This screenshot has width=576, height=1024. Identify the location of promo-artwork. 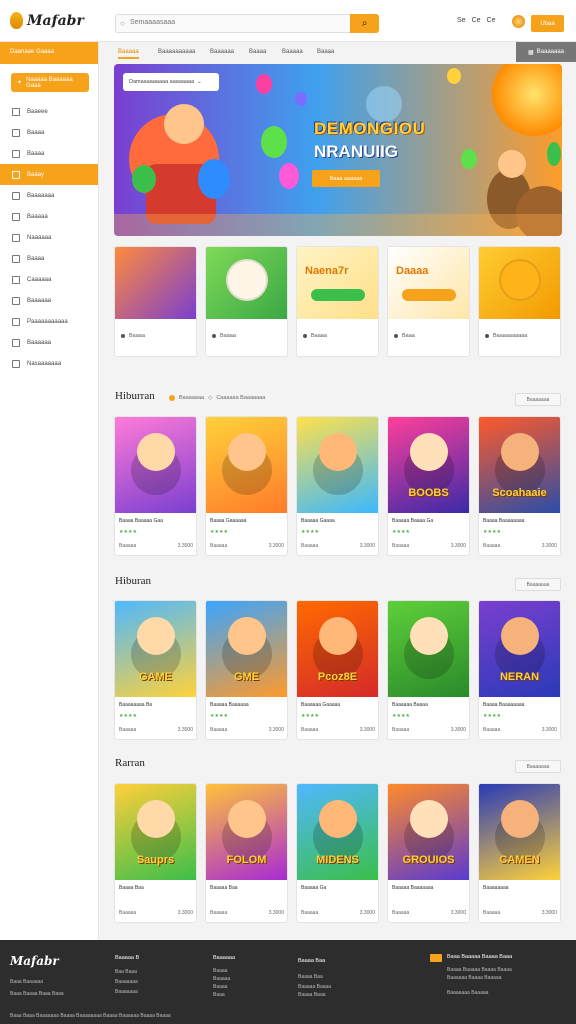
(155, 283).